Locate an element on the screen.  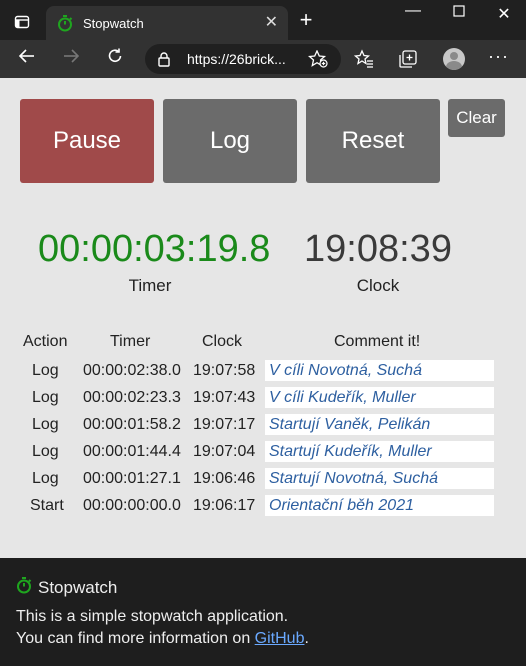
row-action: Start is located at coordinates (47, 505).